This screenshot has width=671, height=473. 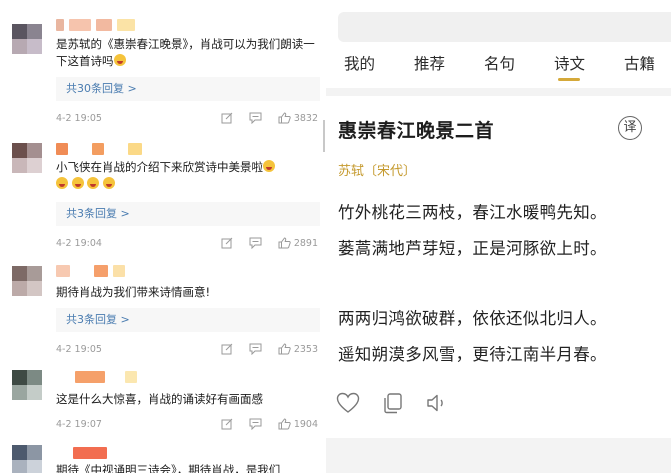 I want to click on comment-text: 是苏轼的《惠崇春江晚景》，肖战可以为我们朗读一下这首诗吗, so click(x=185, y=52).